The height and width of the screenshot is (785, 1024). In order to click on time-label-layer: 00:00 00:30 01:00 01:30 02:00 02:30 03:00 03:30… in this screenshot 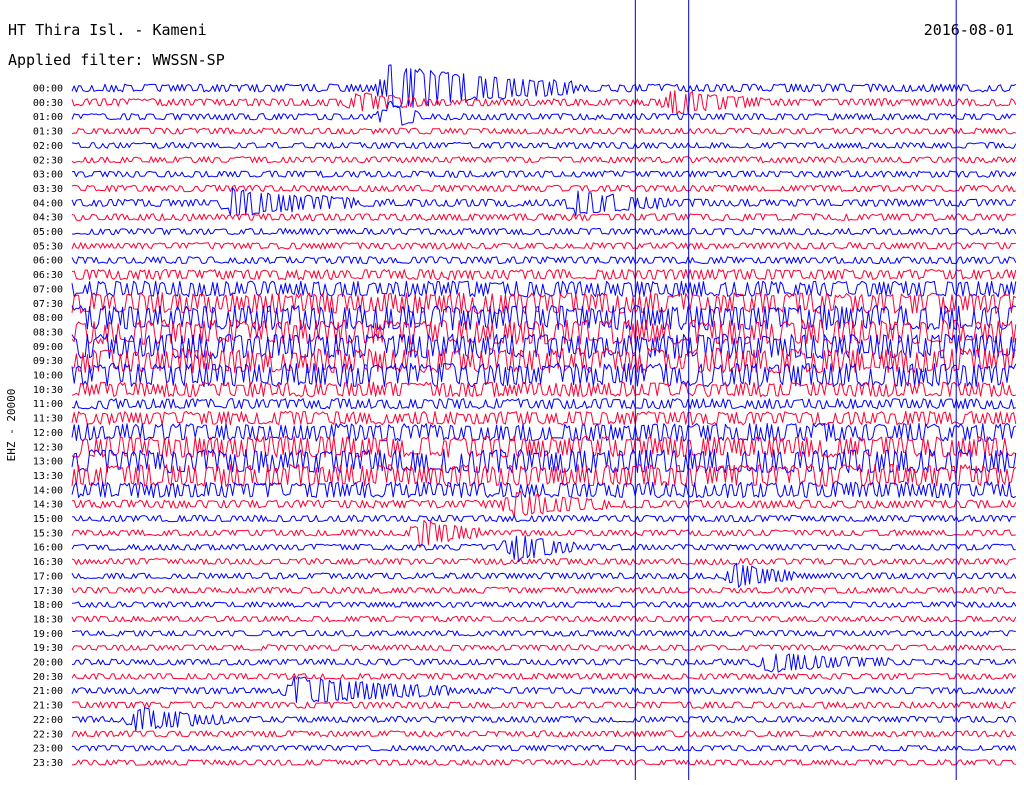, I will do `click(48, 426)`.